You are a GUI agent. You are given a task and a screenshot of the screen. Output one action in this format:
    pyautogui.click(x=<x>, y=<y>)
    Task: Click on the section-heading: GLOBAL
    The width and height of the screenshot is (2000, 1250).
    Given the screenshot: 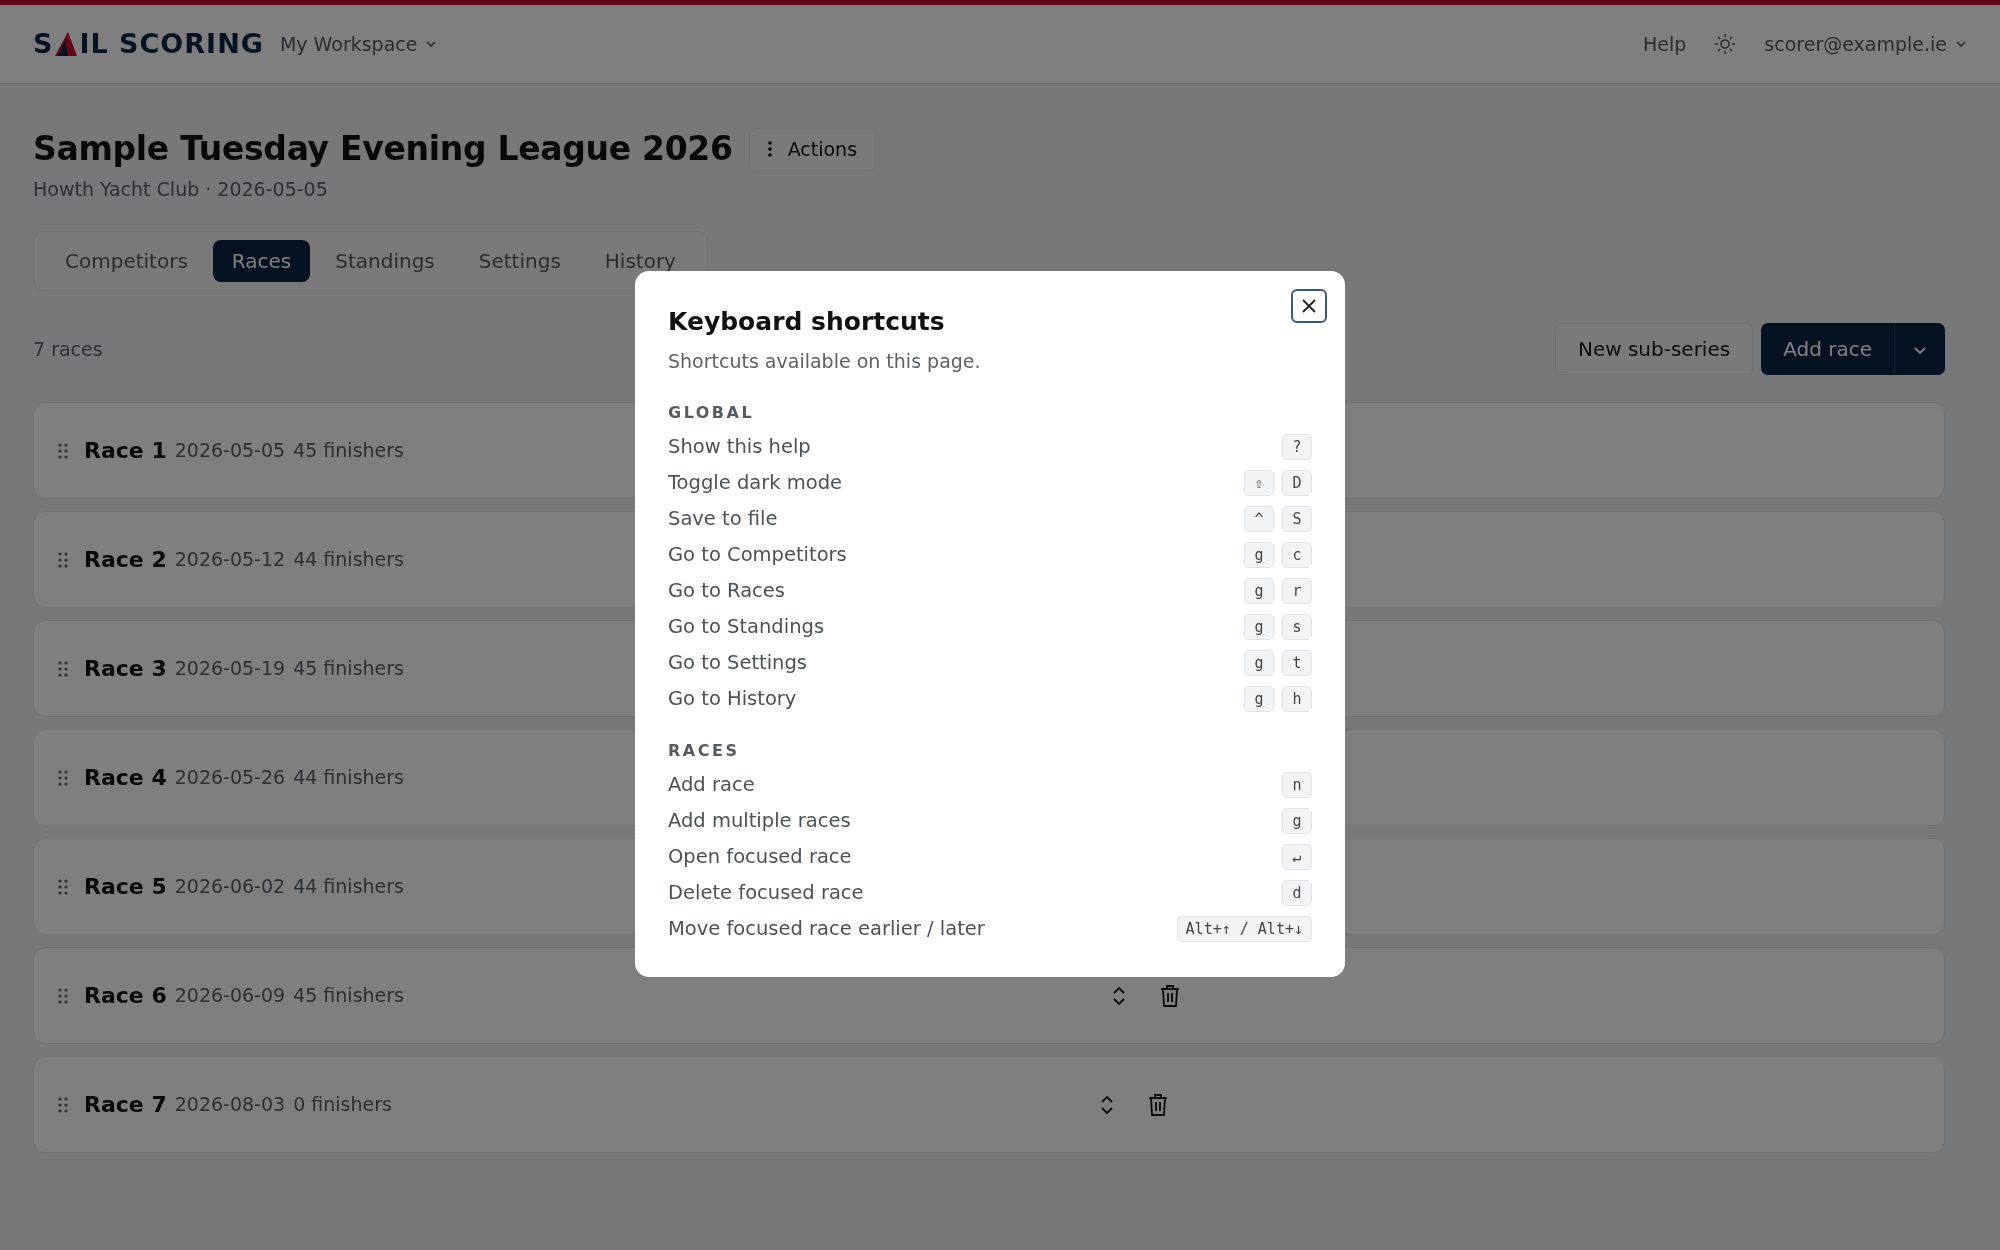 What is the action you would take?
    pyautogui.click(x=712, y=413)
    